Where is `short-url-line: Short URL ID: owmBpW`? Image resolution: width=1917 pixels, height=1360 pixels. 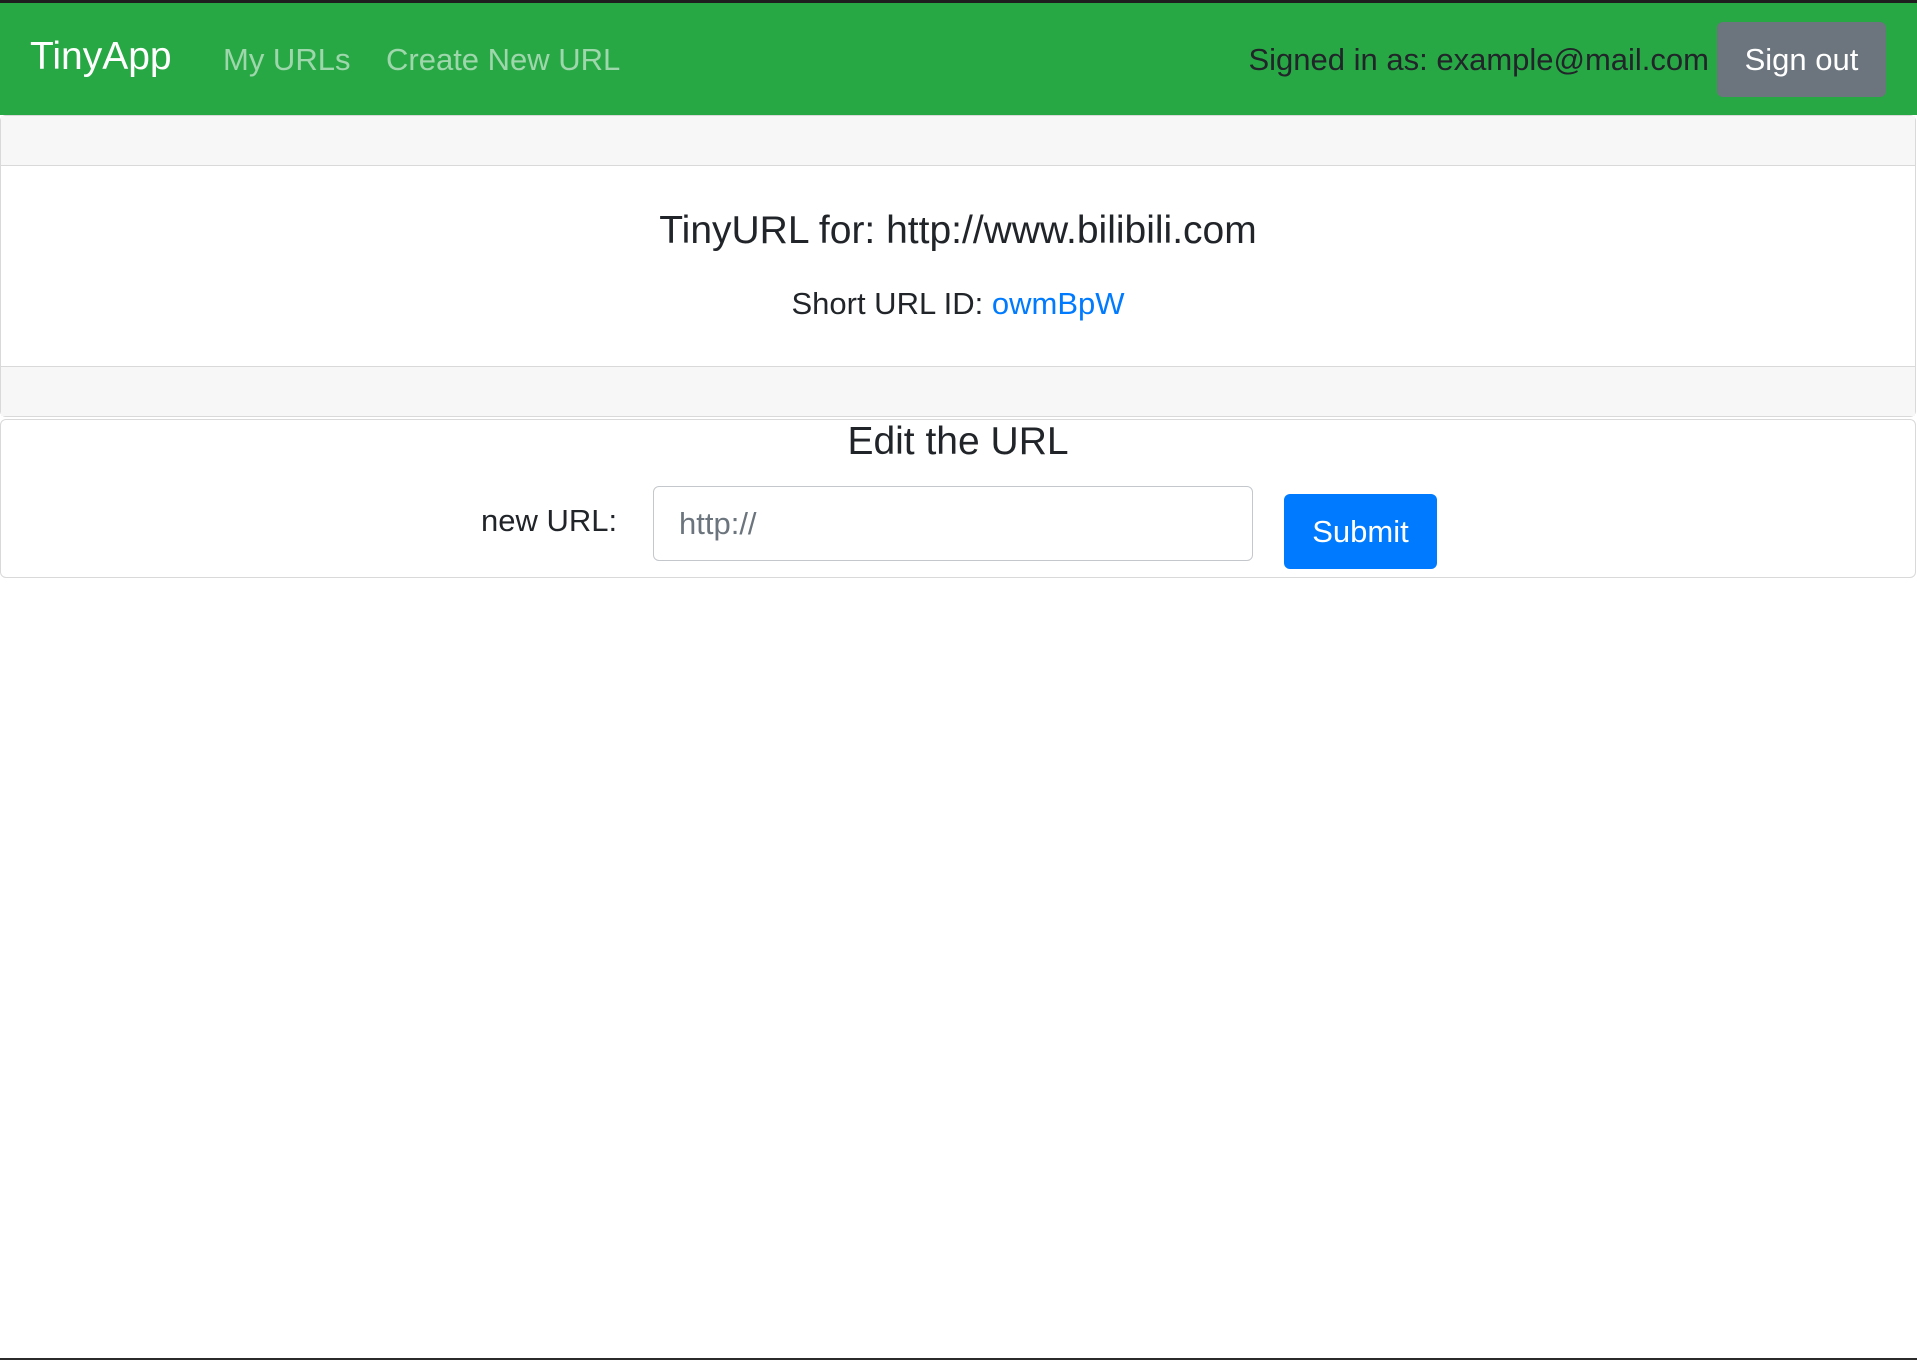
short-url-line: Short URL ID: owmBpW is located at coordinates (958, 304).